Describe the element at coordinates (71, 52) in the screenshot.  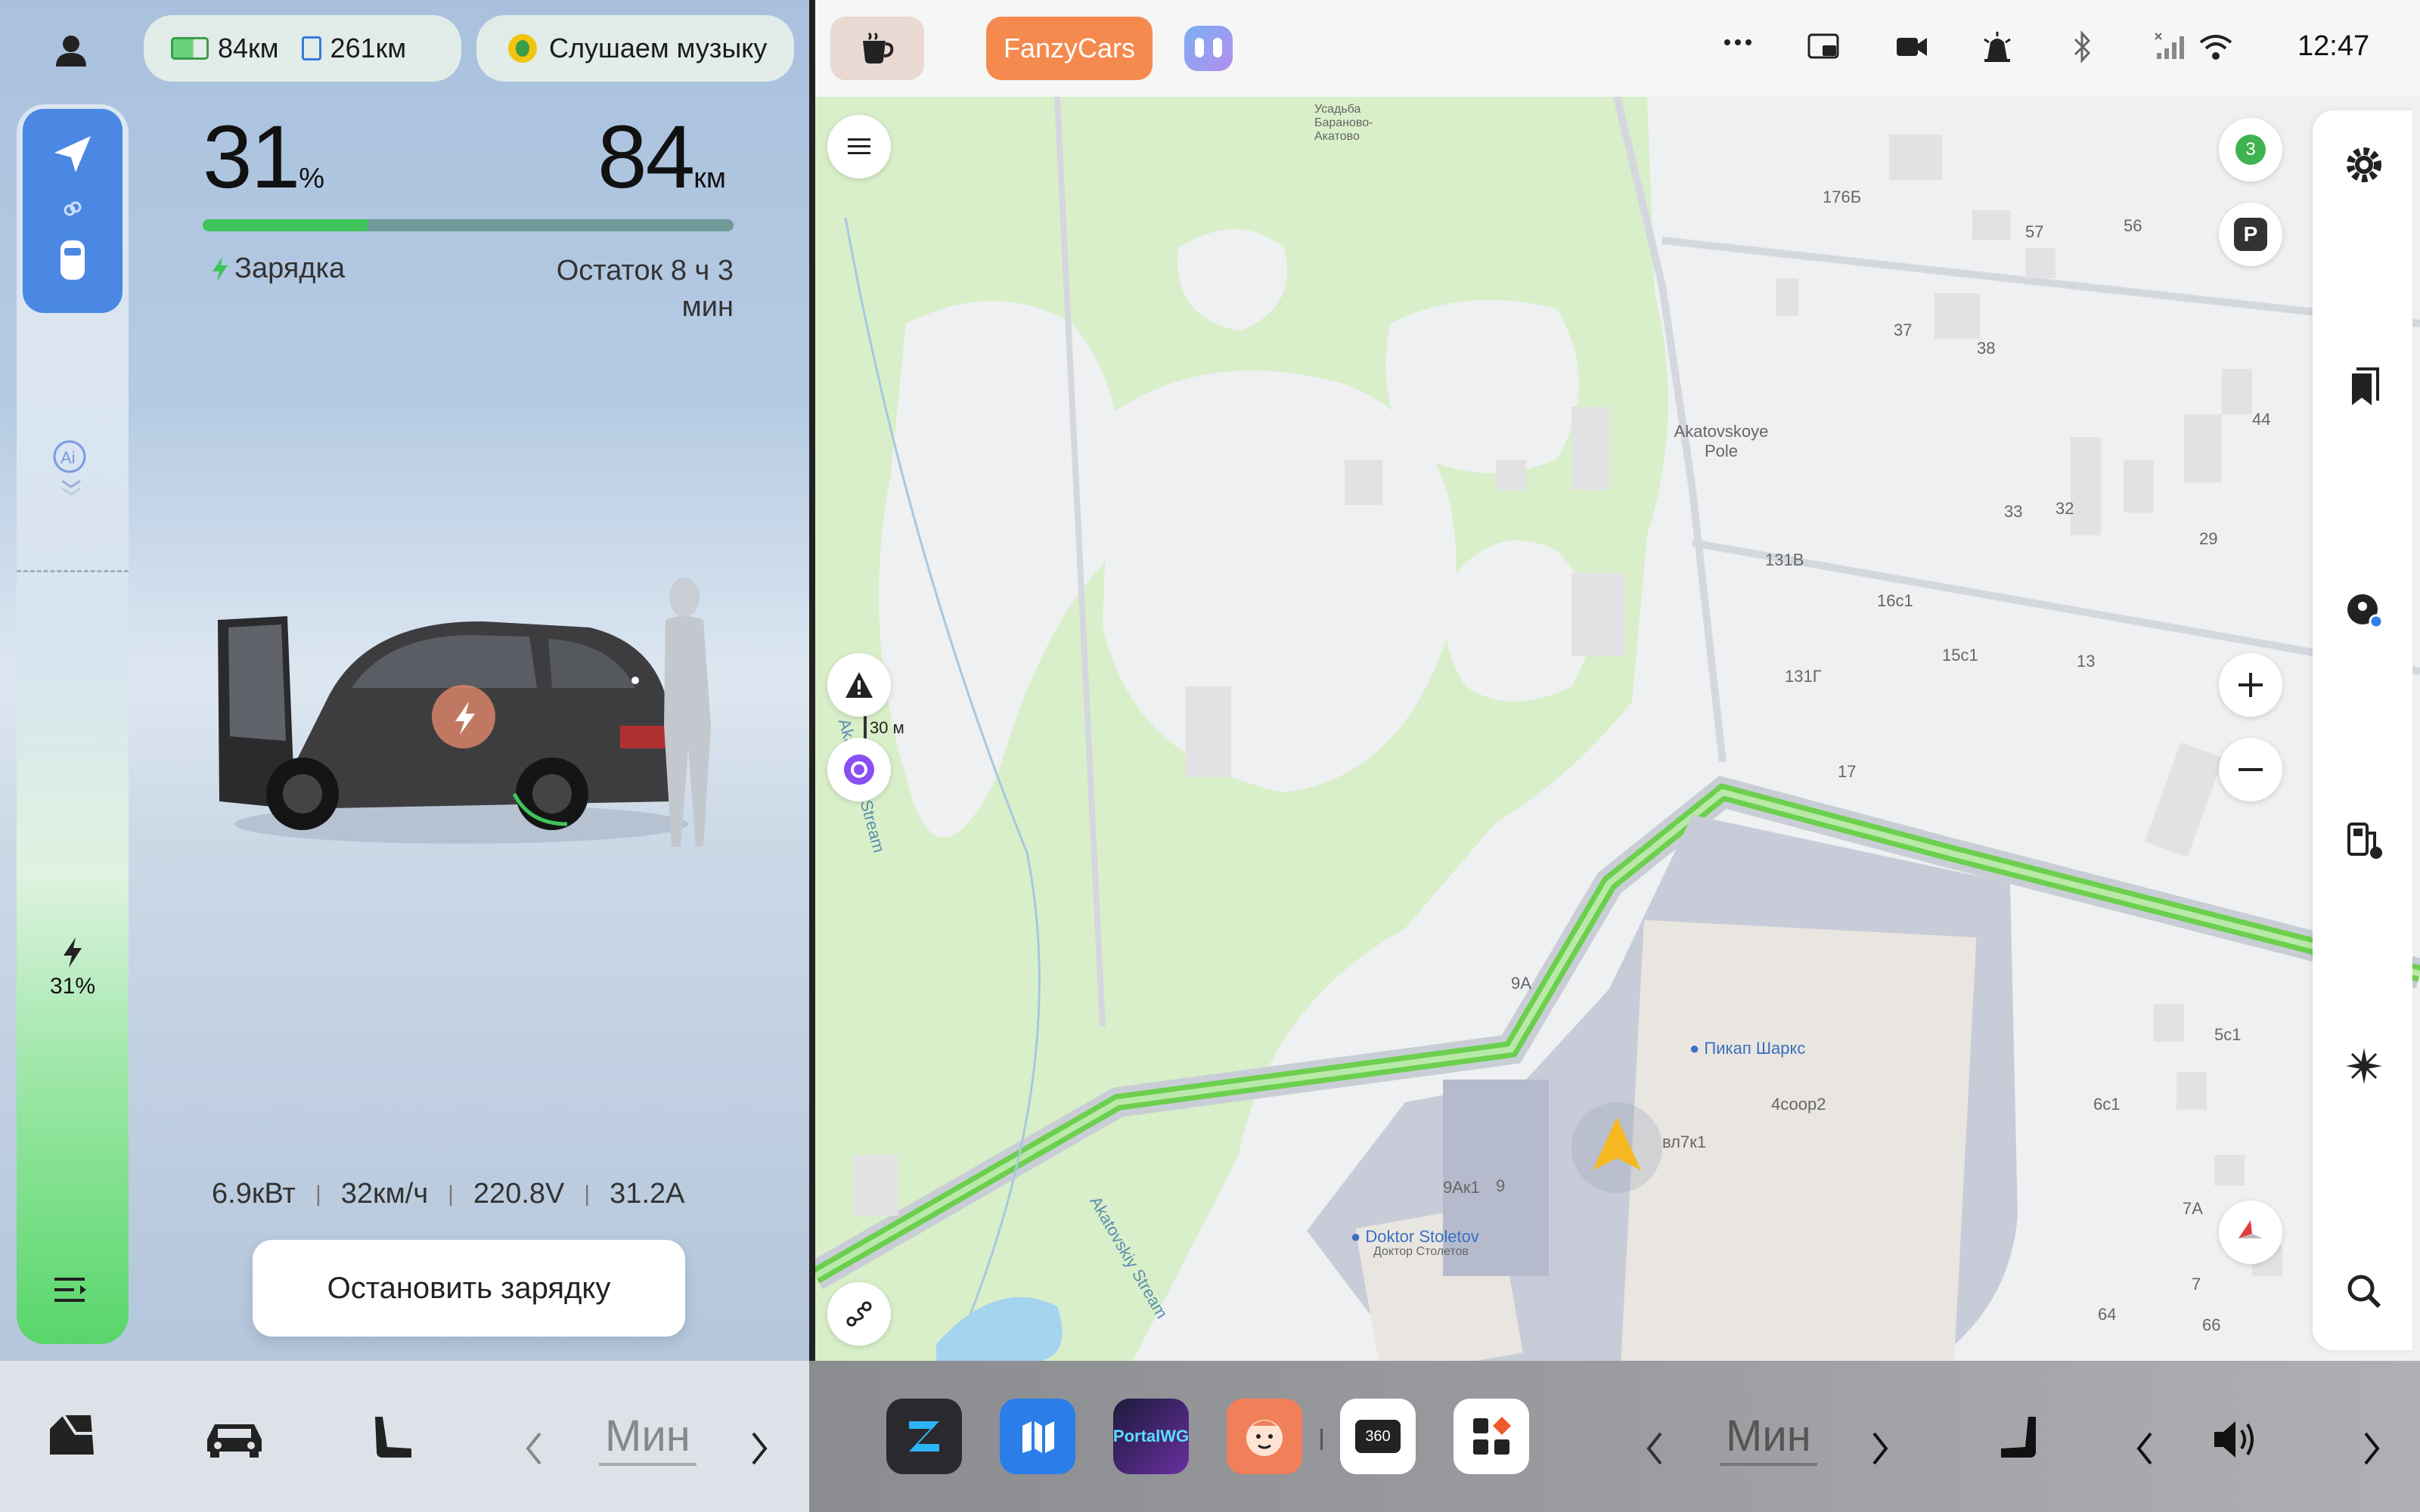
I see `user-icon` at that location.